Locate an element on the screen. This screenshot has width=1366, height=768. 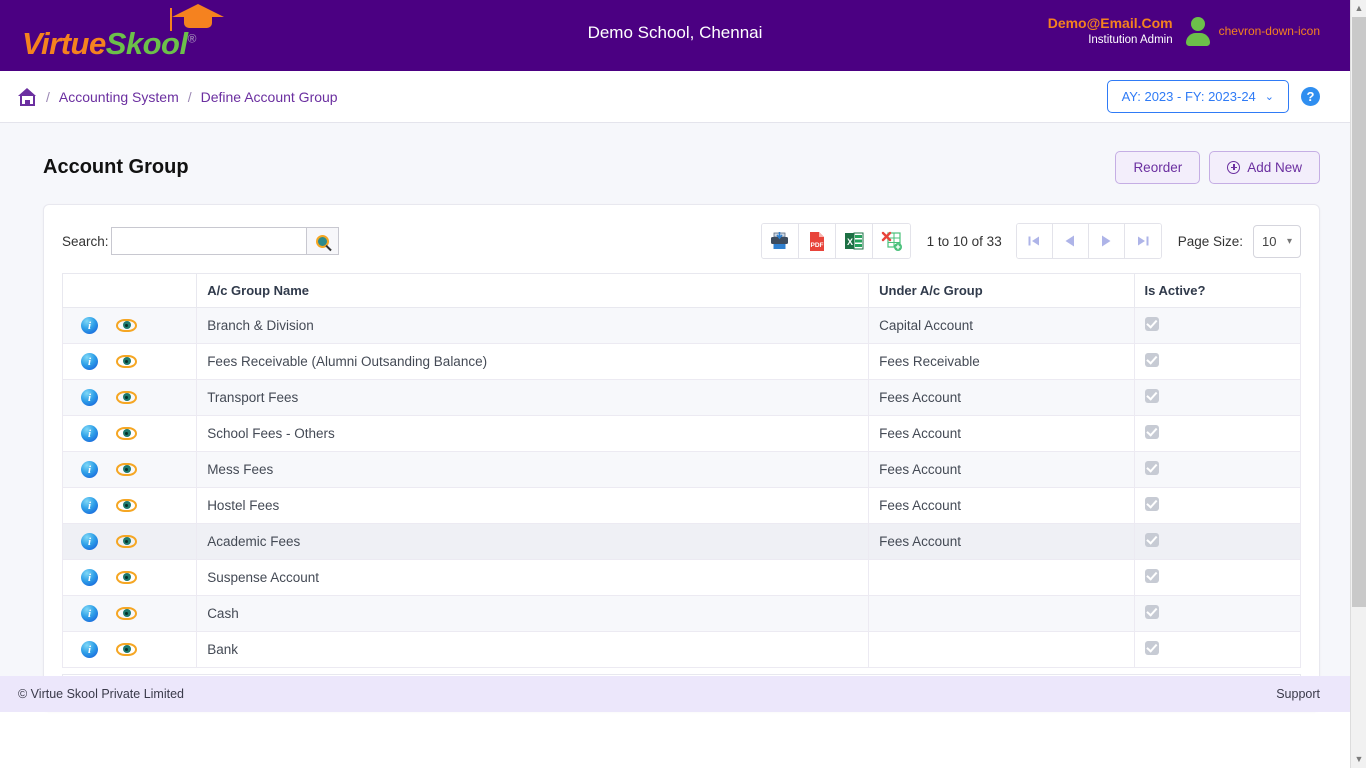
xml-icon is located at coordinates (891, 241).